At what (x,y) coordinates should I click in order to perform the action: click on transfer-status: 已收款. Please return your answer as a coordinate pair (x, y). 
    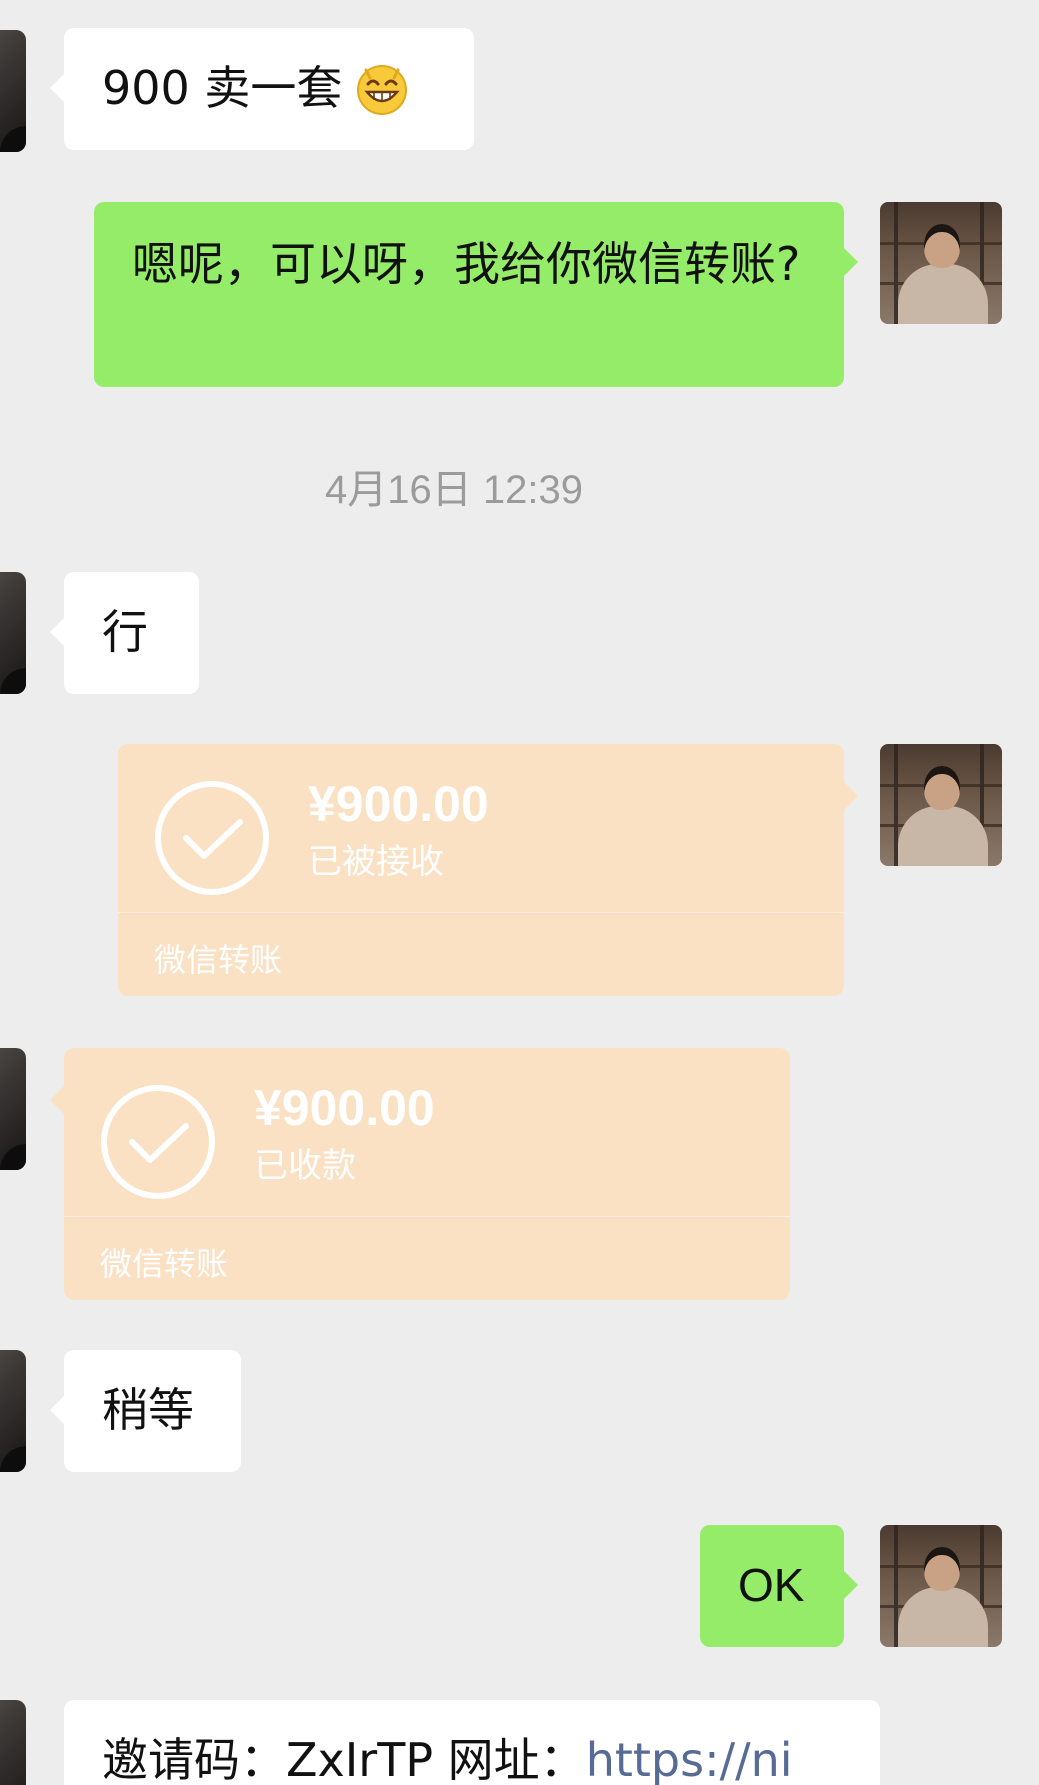
    Looking at the image, I should click on (305, 1166).